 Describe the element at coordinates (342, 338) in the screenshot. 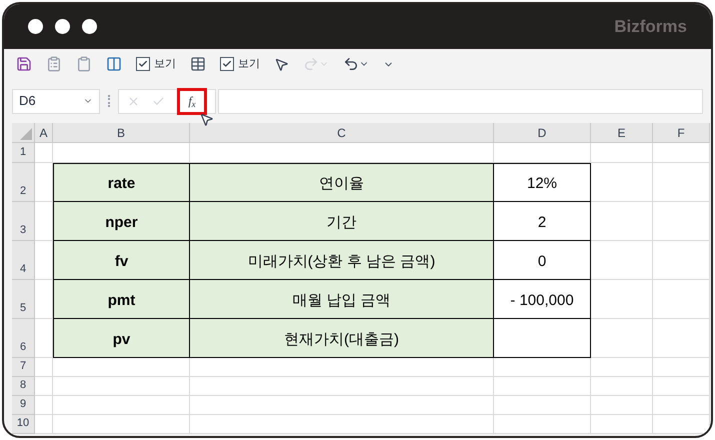

I see `table-cell: 현재가치(대출금)` at that location.